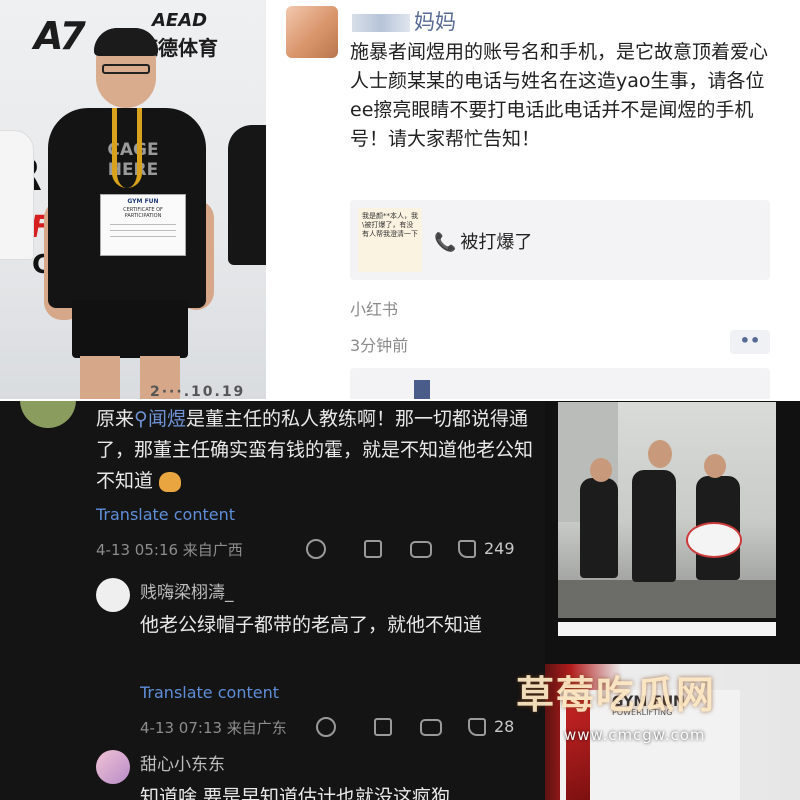 The height and width of the screenshot is (800, 800). Describe the element at coordinates (499, 548) in the screenshot. I see `like-count: 249` at that location.